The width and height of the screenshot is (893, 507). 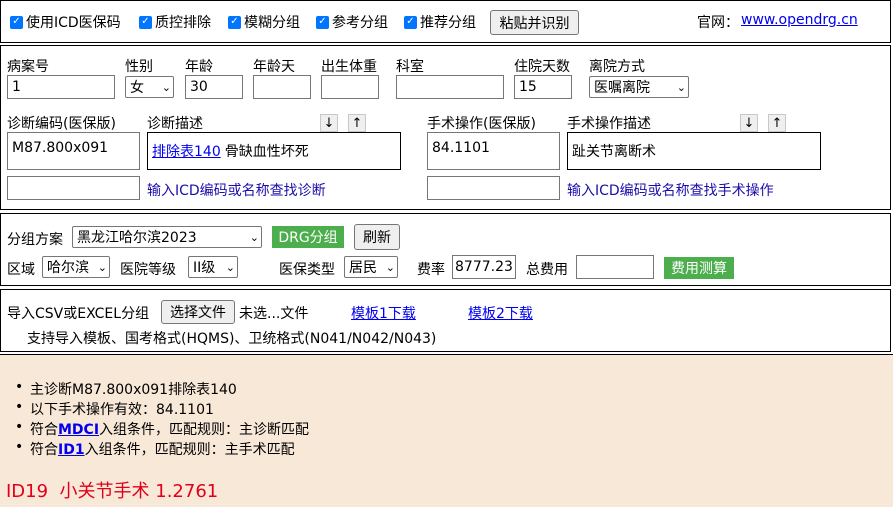 What do you see at coordinates (639, 87) in the screenshot?
I see `discharge-select: 医嘱离院 ⌄` at bounding box center [639, 87].